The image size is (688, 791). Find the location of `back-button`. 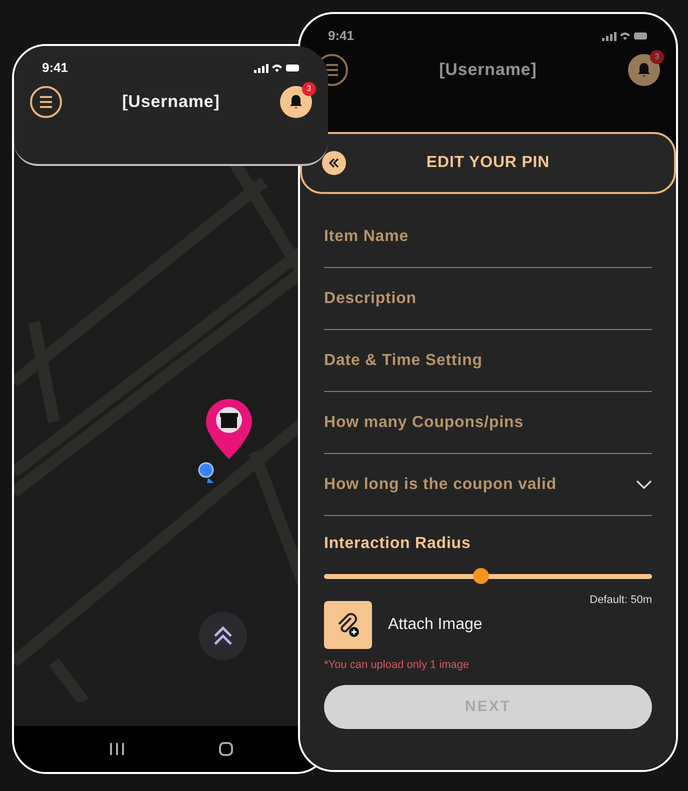

back-button is located at coordinates (334, 163).